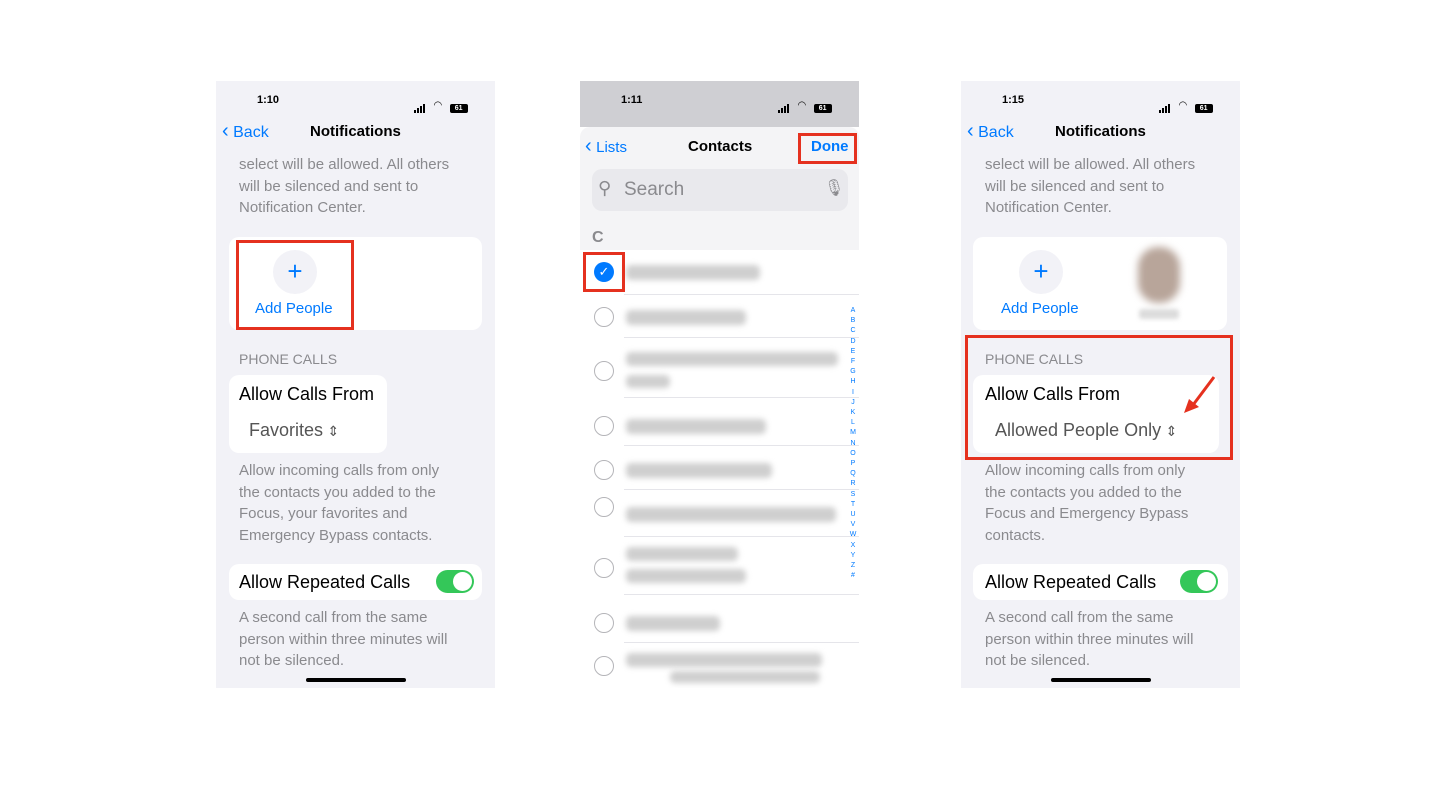 Image resolution: width=1440 pixels, height=810 pixels. What do you see at coordinates (853, 413) in the screenshot?
I see `index-letter: K` at bounding box center [853, 413].